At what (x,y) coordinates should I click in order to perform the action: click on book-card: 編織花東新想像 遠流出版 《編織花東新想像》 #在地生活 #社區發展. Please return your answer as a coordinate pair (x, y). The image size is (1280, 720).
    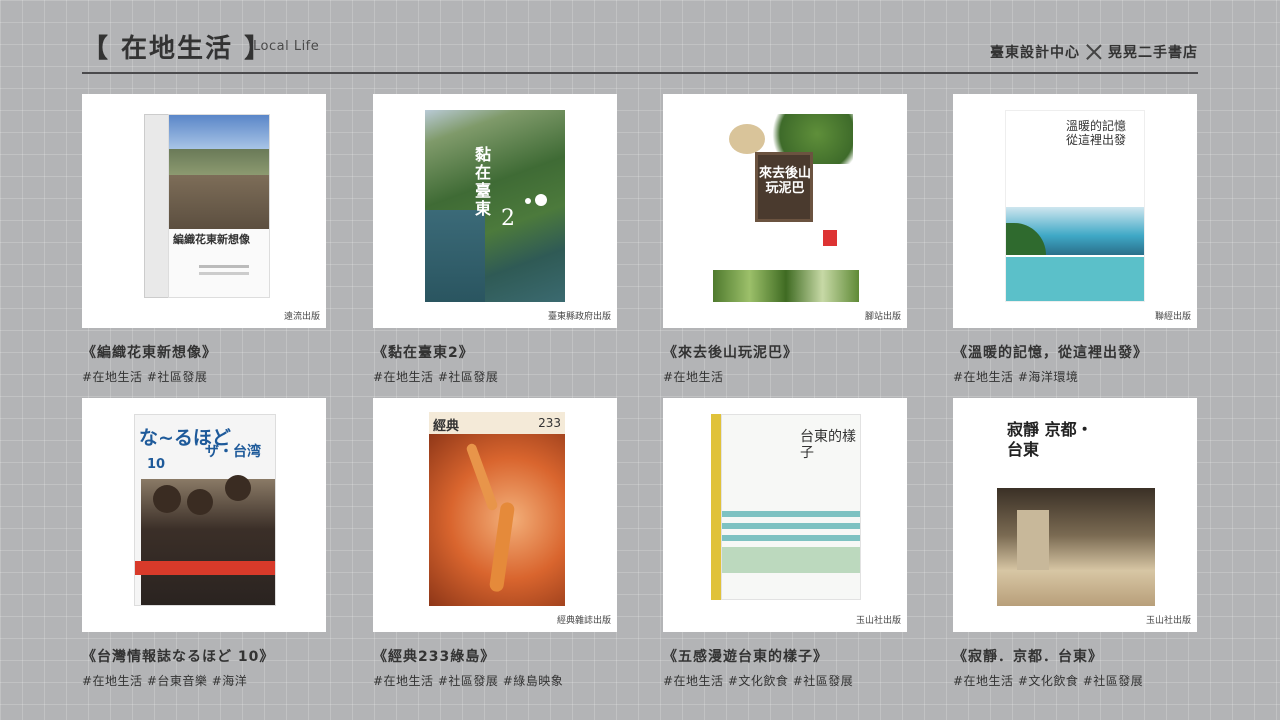
    Looking at the image, I should click on (204, 239).